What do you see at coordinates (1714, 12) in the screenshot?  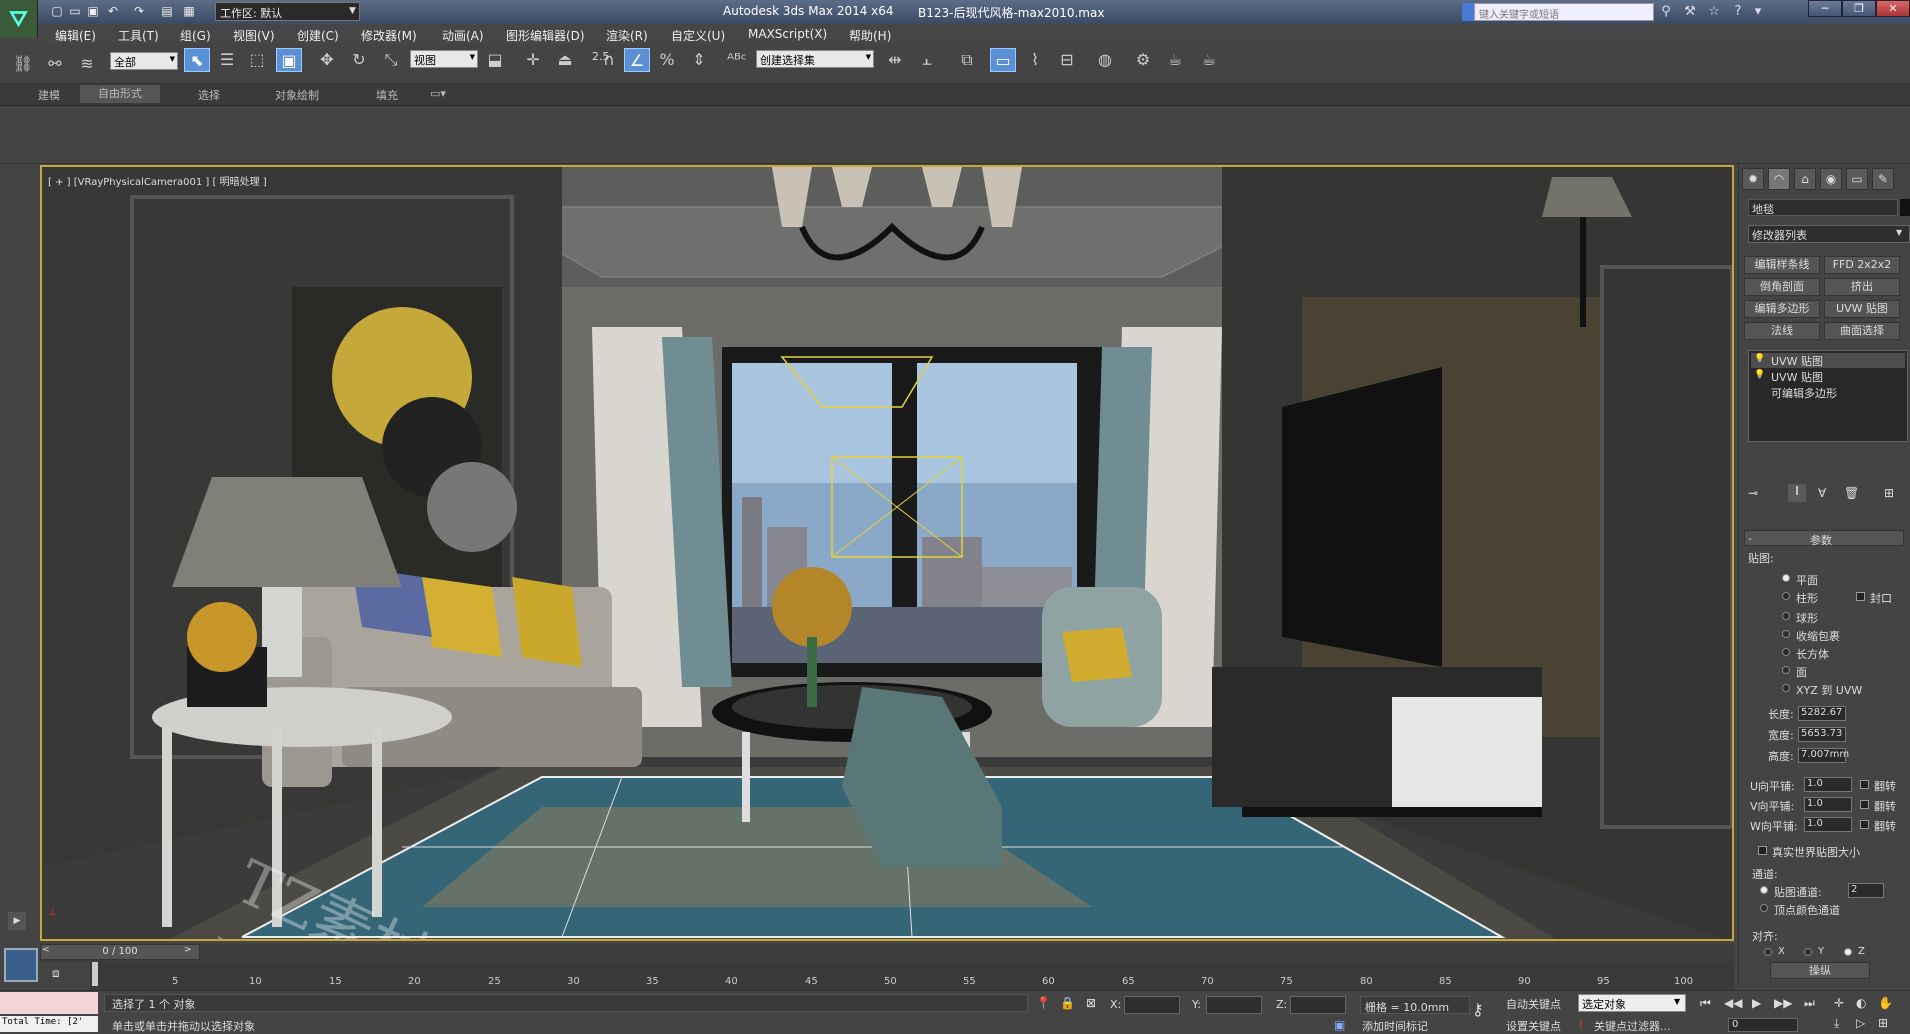 I see `star-icon: ☆` at bounding box center [1714, 12].